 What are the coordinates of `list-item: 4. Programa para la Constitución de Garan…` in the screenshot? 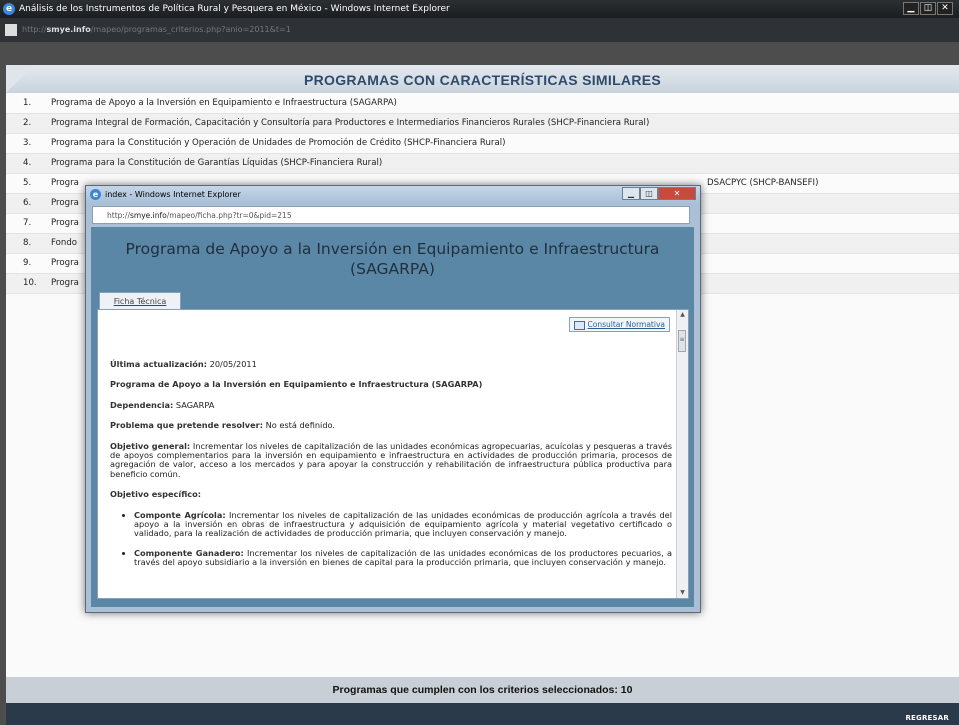 It's located at (482, 164).